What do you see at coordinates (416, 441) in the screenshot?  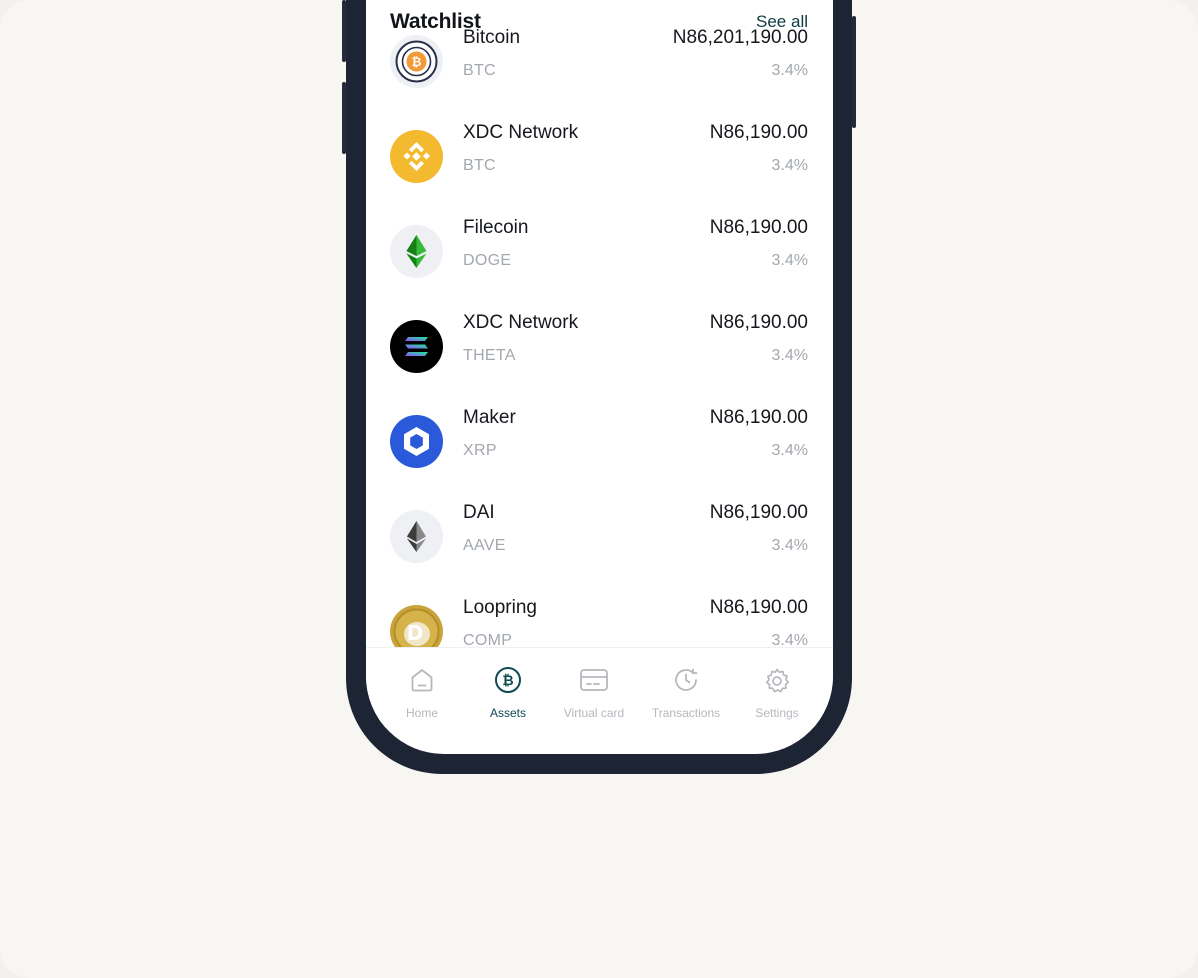 I see `chainlink-icon` at bounding box center [416, 441].